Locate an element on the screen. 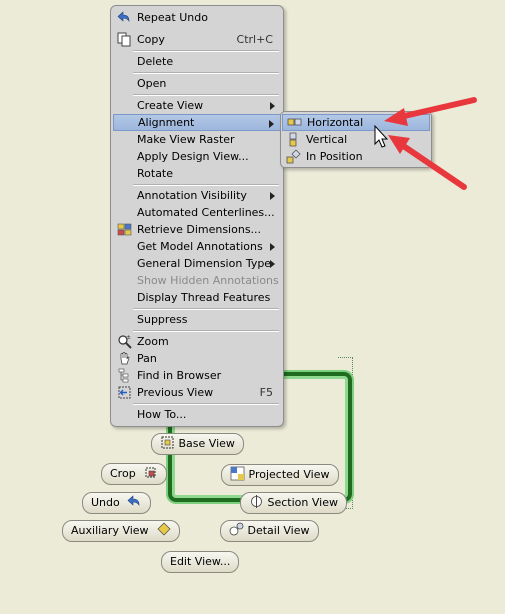 The height and width of the screenshot is (614, 505). annotation-overlay is located at coordinates (425, 143).